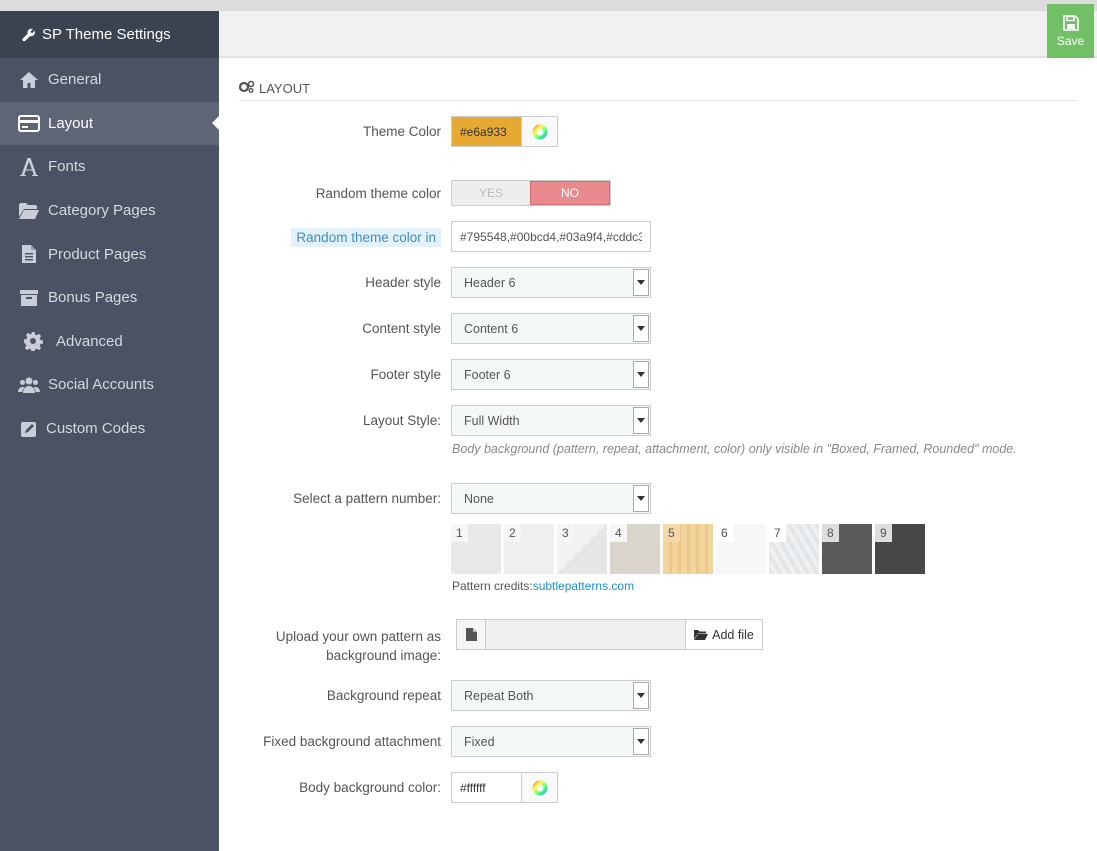 The height and width of the screenshot is (851, 1097). I want to click on sidebar-item-custom-codes: Custom Codes, so click(109, 429).